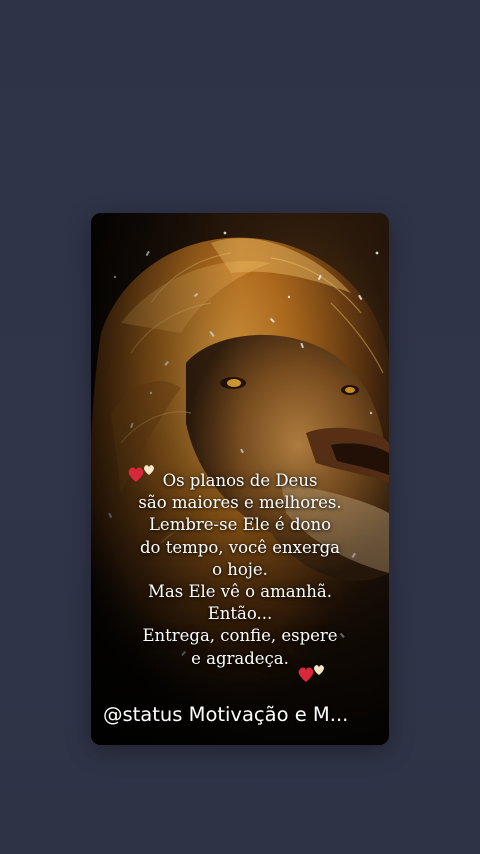 The width and height of the screenshot is (480, 854). I want to click on quote-line: o hoje., so click(240, 569).